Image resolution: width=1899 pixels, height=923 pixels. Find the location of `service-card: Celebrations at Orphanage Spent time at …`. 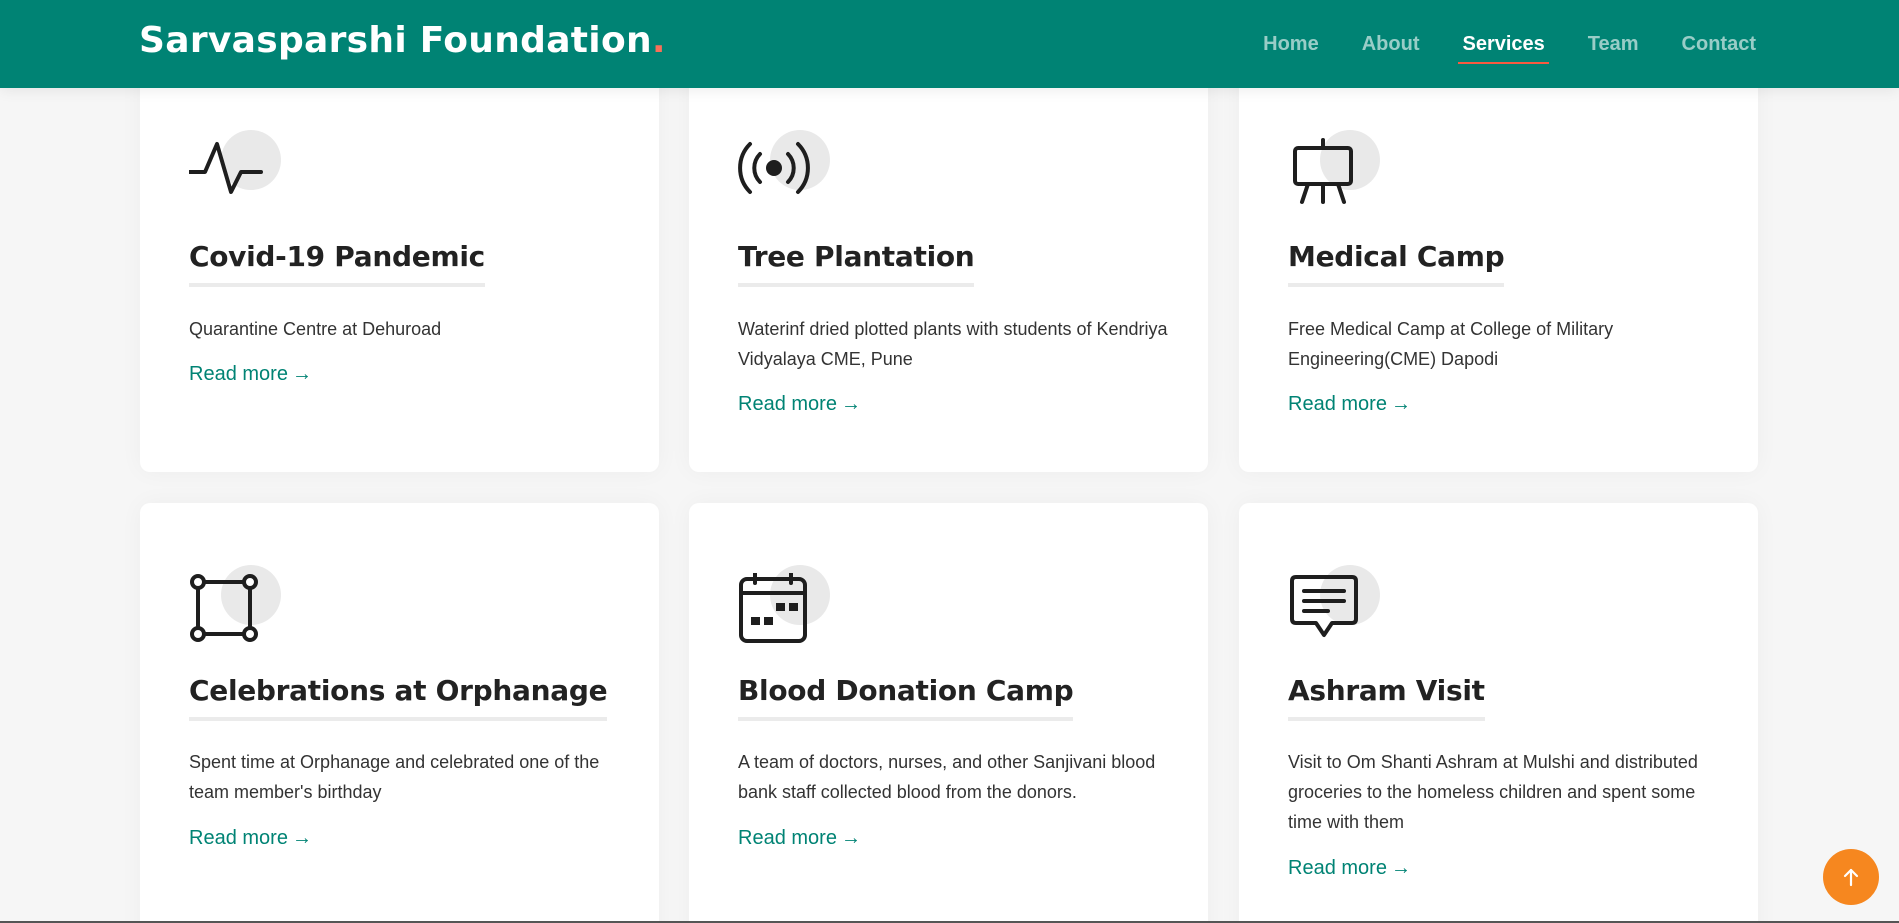

service-card: Celebrations at Orphanage Spent time at … is located at coordinates (399, 713).